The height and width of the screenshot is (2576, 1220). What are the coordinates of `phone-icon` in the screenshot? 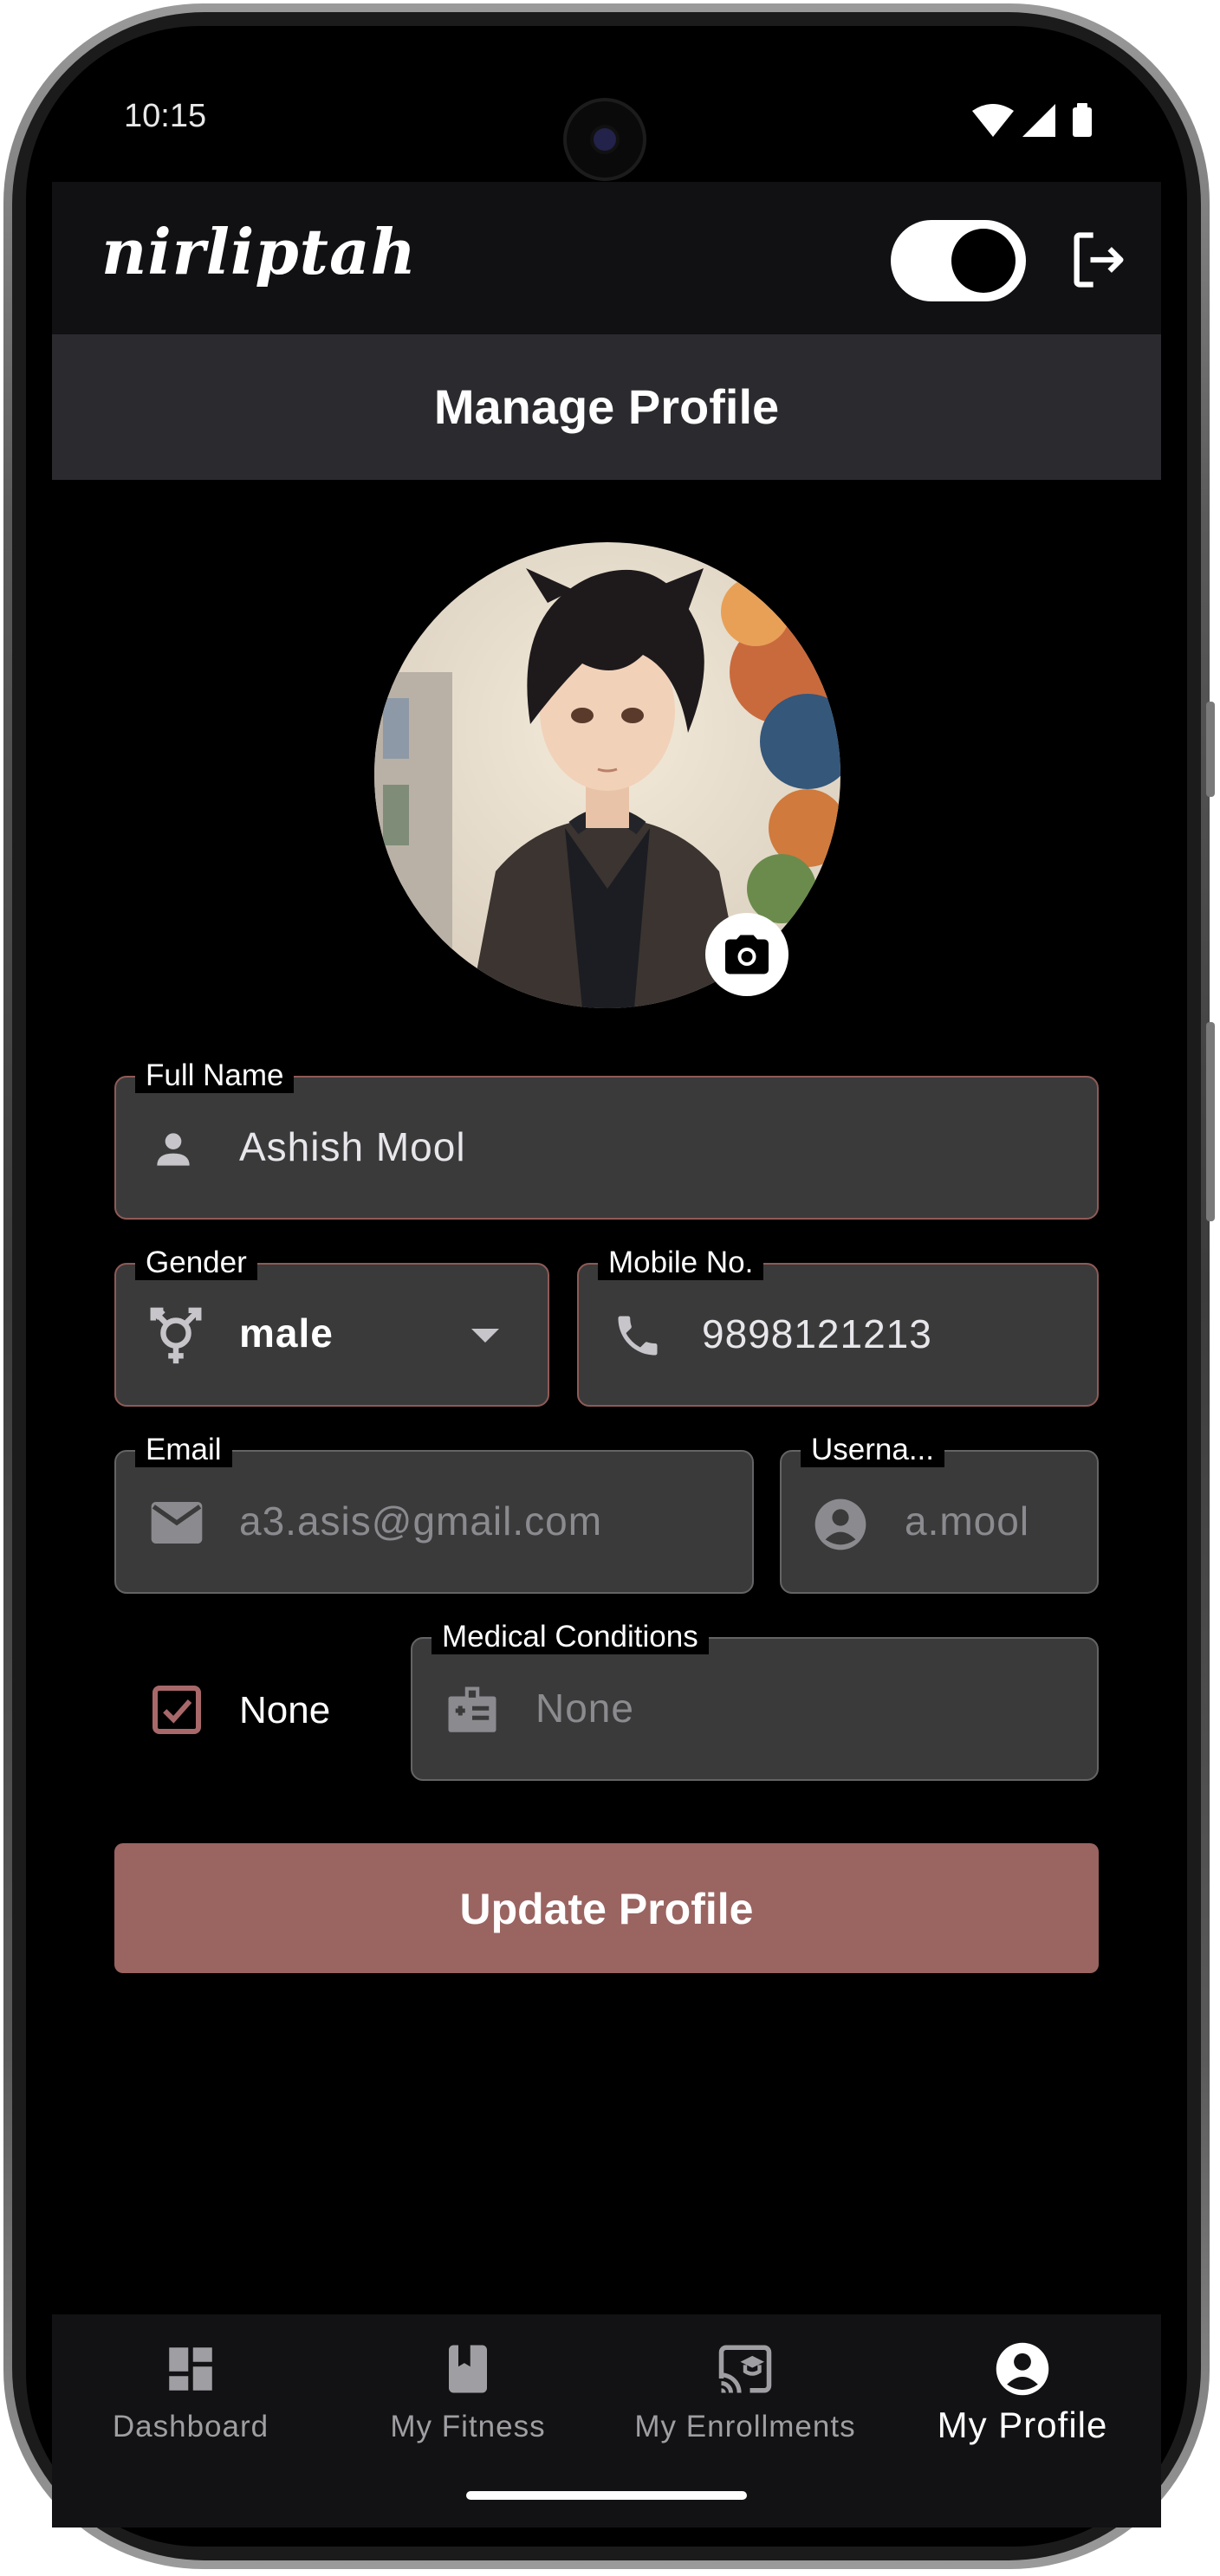 It's located at (638, 1336).